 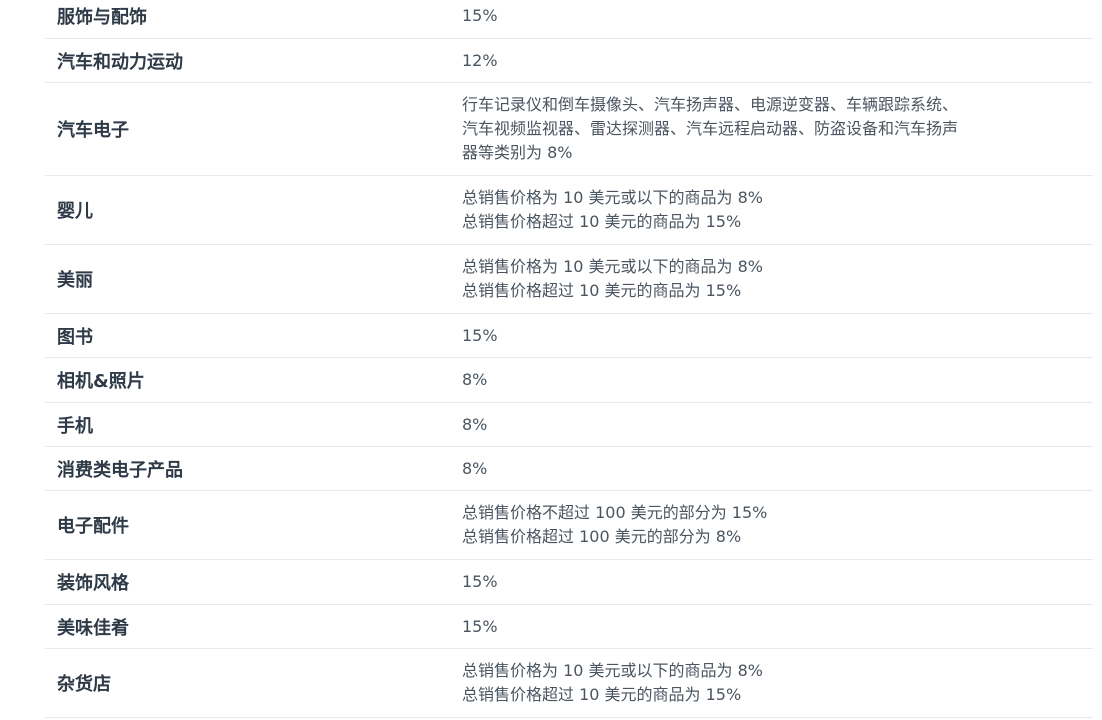 I want to click on table-row: 手机 8%, so click(x=569, y=425).